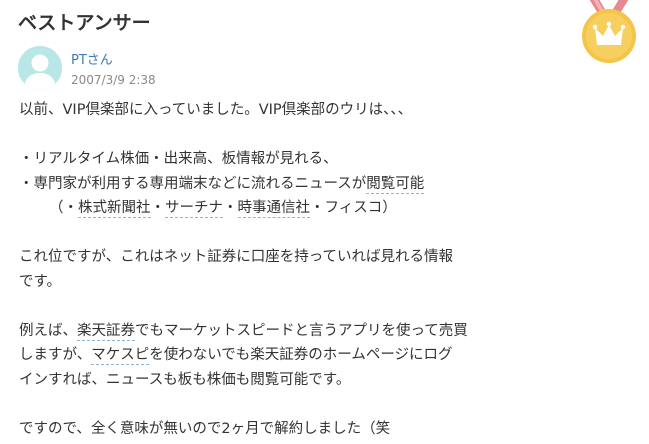 Image resolution: width=649 pixels, height=444 pixels. What do you see at coordinates (205, 428) in the screenshot?
I see `answer-line: ですので、全く意味が無いので2ヶ月で解約しました（笑` at bounding box center [205, 428].